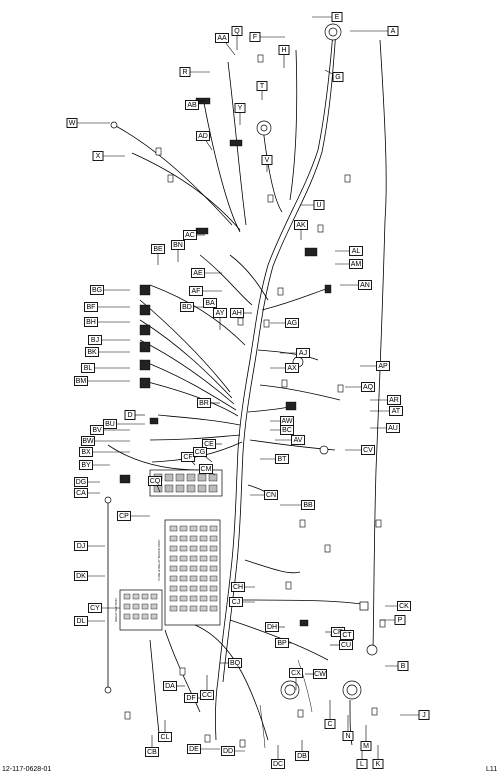 The height and width of the screenshot is (777, 503). I want to click on callout-cu: CU, so click(346, 645).